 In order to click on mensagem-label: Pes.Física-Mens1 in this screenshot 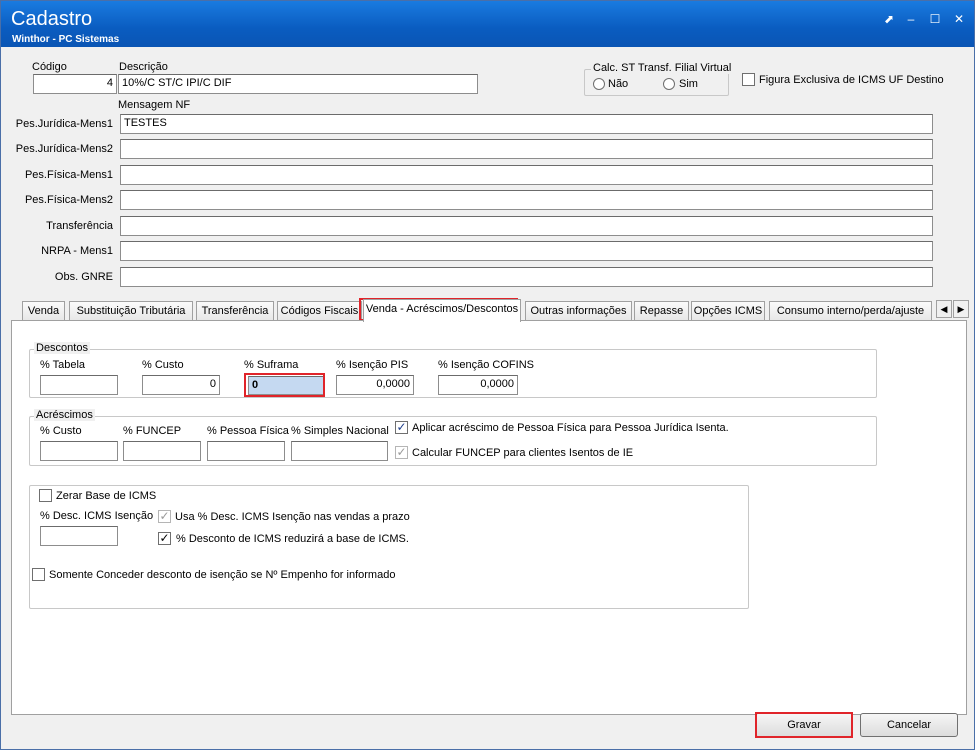, I will do `click(68, 175)`.